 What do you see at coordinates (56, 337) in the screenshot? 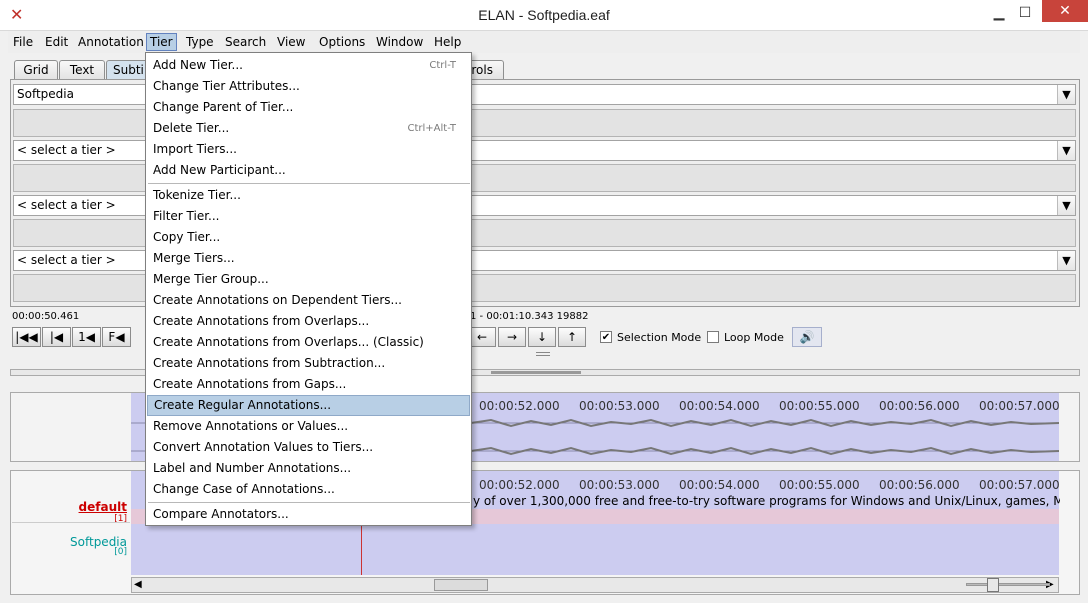
I see `previous-scrollview-button: |◀` at bounding box center [56, 337].